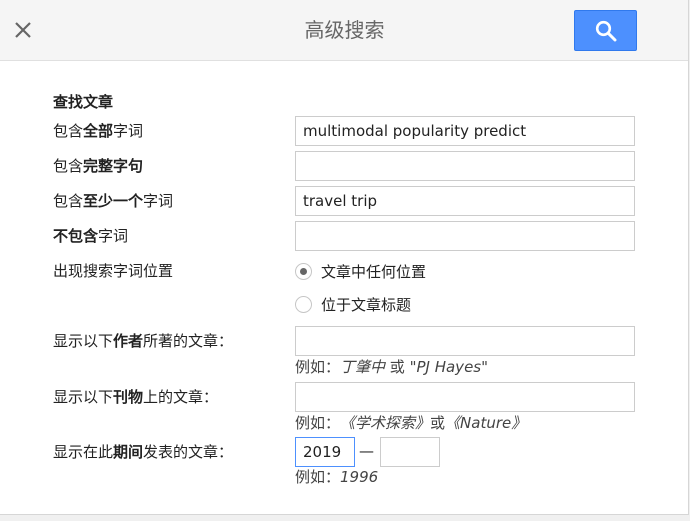  What do you see at coordinates (98, 131) in the screenshot?
I see `all-words-label: 包含全部字词` at bounding box center [98, 131].